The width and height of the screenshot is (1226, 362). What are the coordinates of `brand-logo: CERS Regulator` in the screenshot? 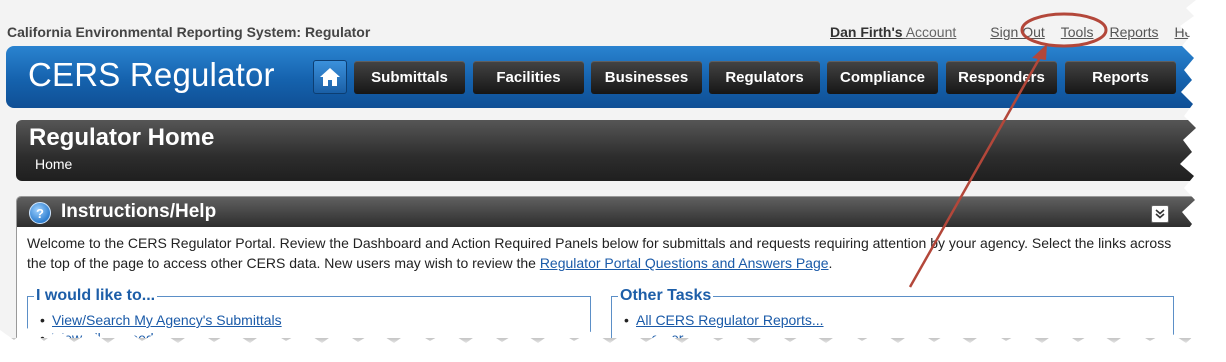 It's located at (151, 75).